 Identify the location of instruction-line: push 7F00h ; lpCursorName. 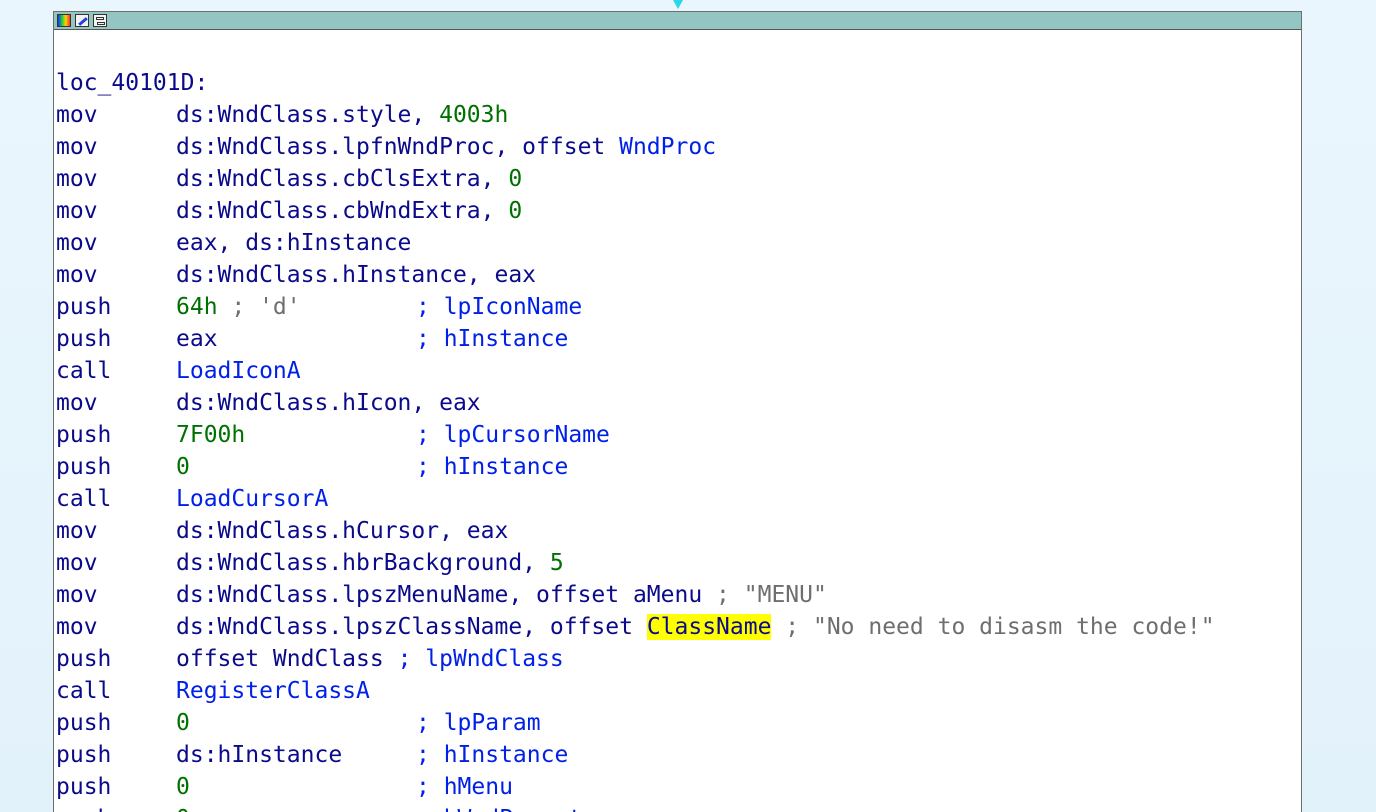
(678, 435).